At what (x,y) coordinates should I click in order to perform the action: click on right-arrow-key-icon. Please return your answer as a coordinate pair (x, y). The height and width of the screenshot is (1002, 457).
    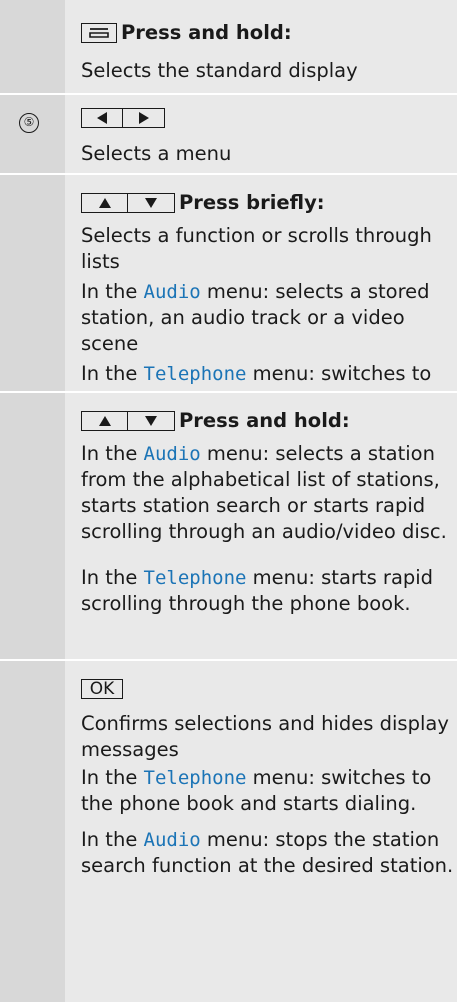
    Looking at the image, I should click on (144, 118).